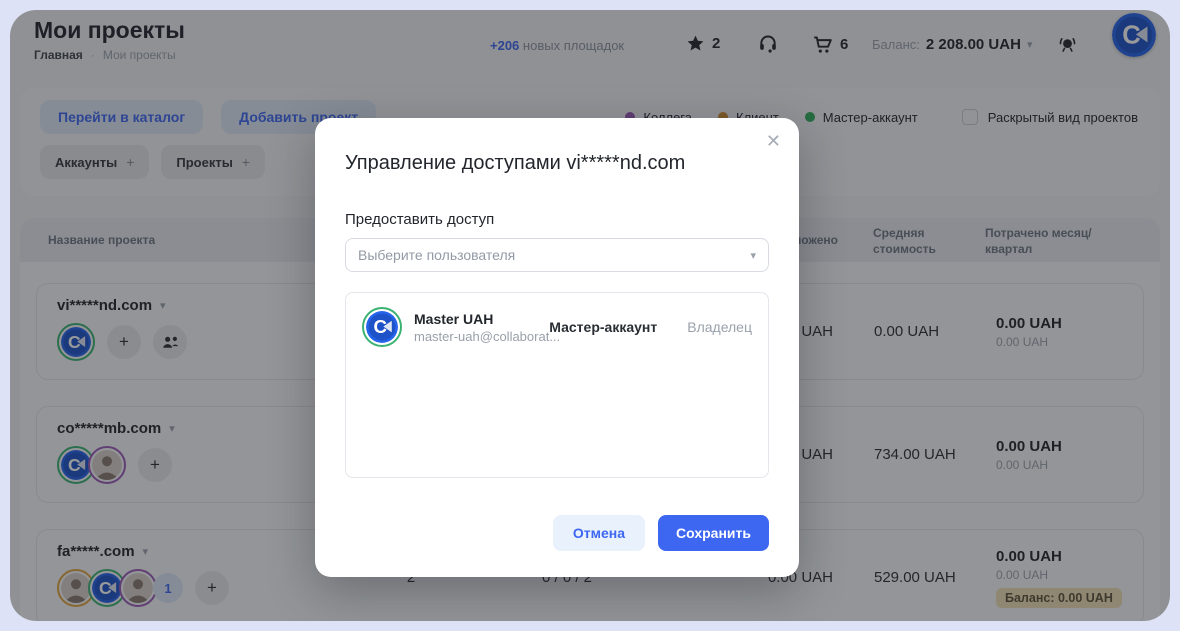  What do you see at coordinates (420, 219) in the screenshot?
I see `grant-access-label: Предоставить доступ` at bounding box center [420, 219].